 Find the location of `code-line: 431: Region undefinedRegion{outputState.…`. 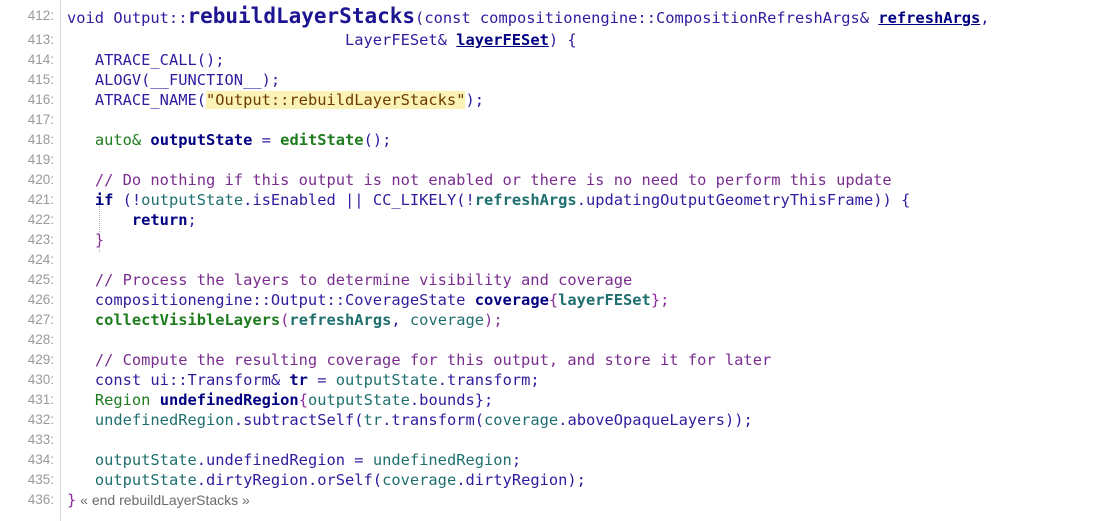

code-line: 431: Region undefinedRegion{outputState.… is located at coordinates (547, 400).